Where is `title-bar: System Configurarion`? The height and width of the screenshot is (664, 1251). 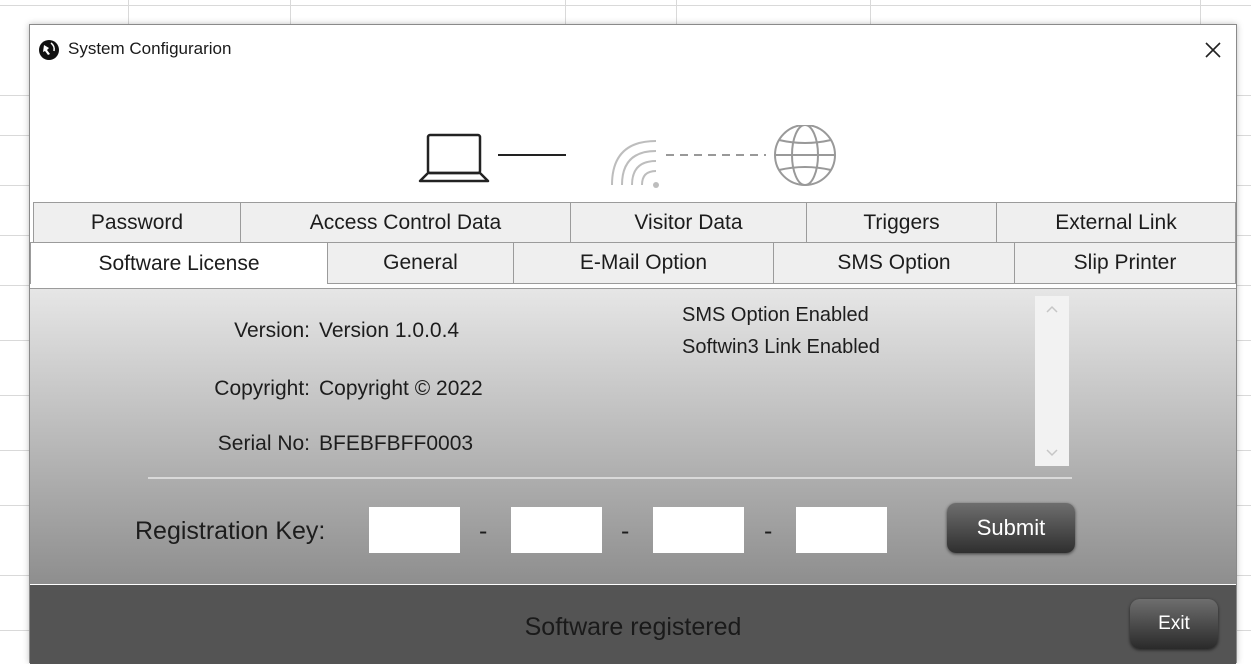 title-bar: System Configurarion is located at coordinates (633, 50).